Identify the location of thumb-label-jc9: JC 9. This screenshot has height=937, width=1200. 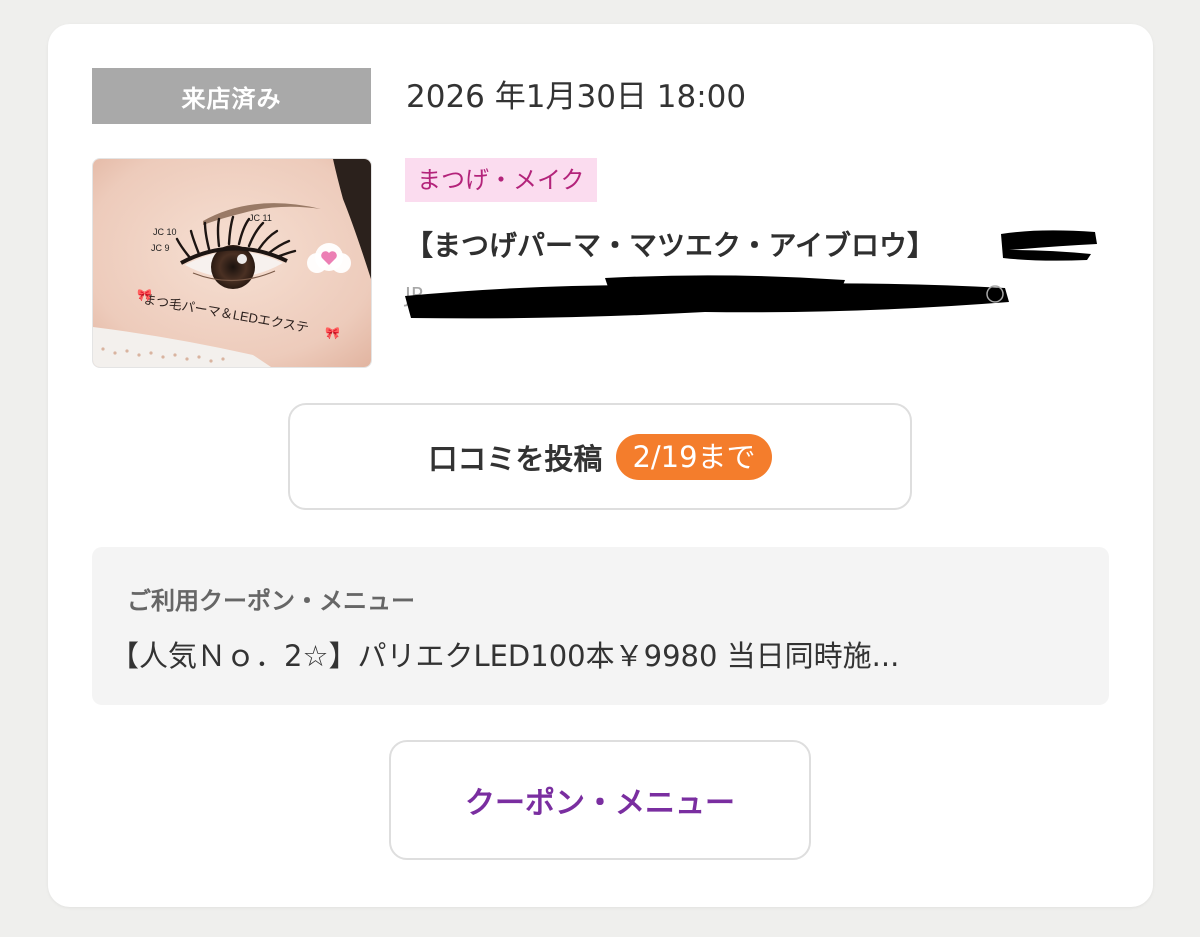
(160, 248).